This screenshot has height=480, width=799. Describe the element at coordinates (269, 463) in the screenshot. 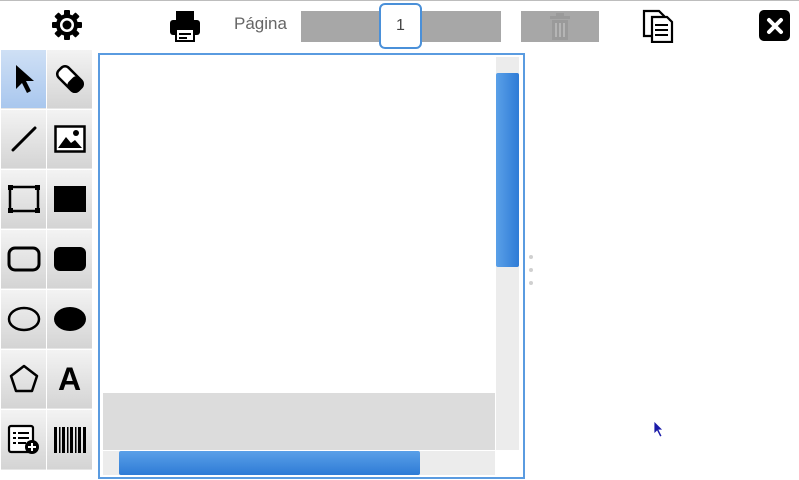

I see `horizontal-scrollbar-thumb` at that location.